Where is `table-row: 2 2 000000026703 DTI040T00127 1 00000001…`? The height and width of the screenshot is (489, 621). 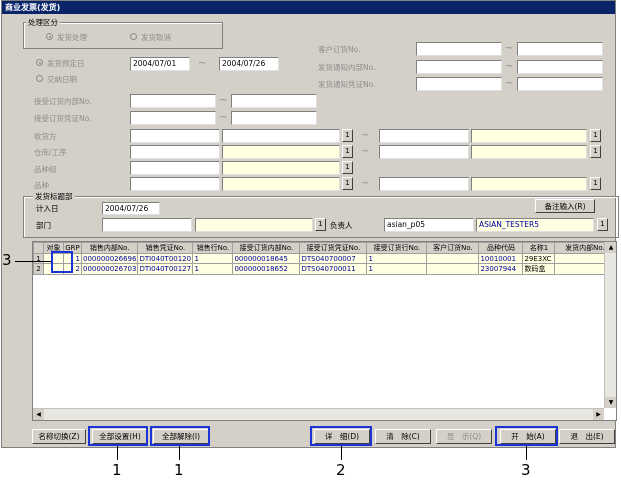
table-row: 2 2 000000026703 DTI040T00127 1 00000001… is located at coordinates (324, 269).